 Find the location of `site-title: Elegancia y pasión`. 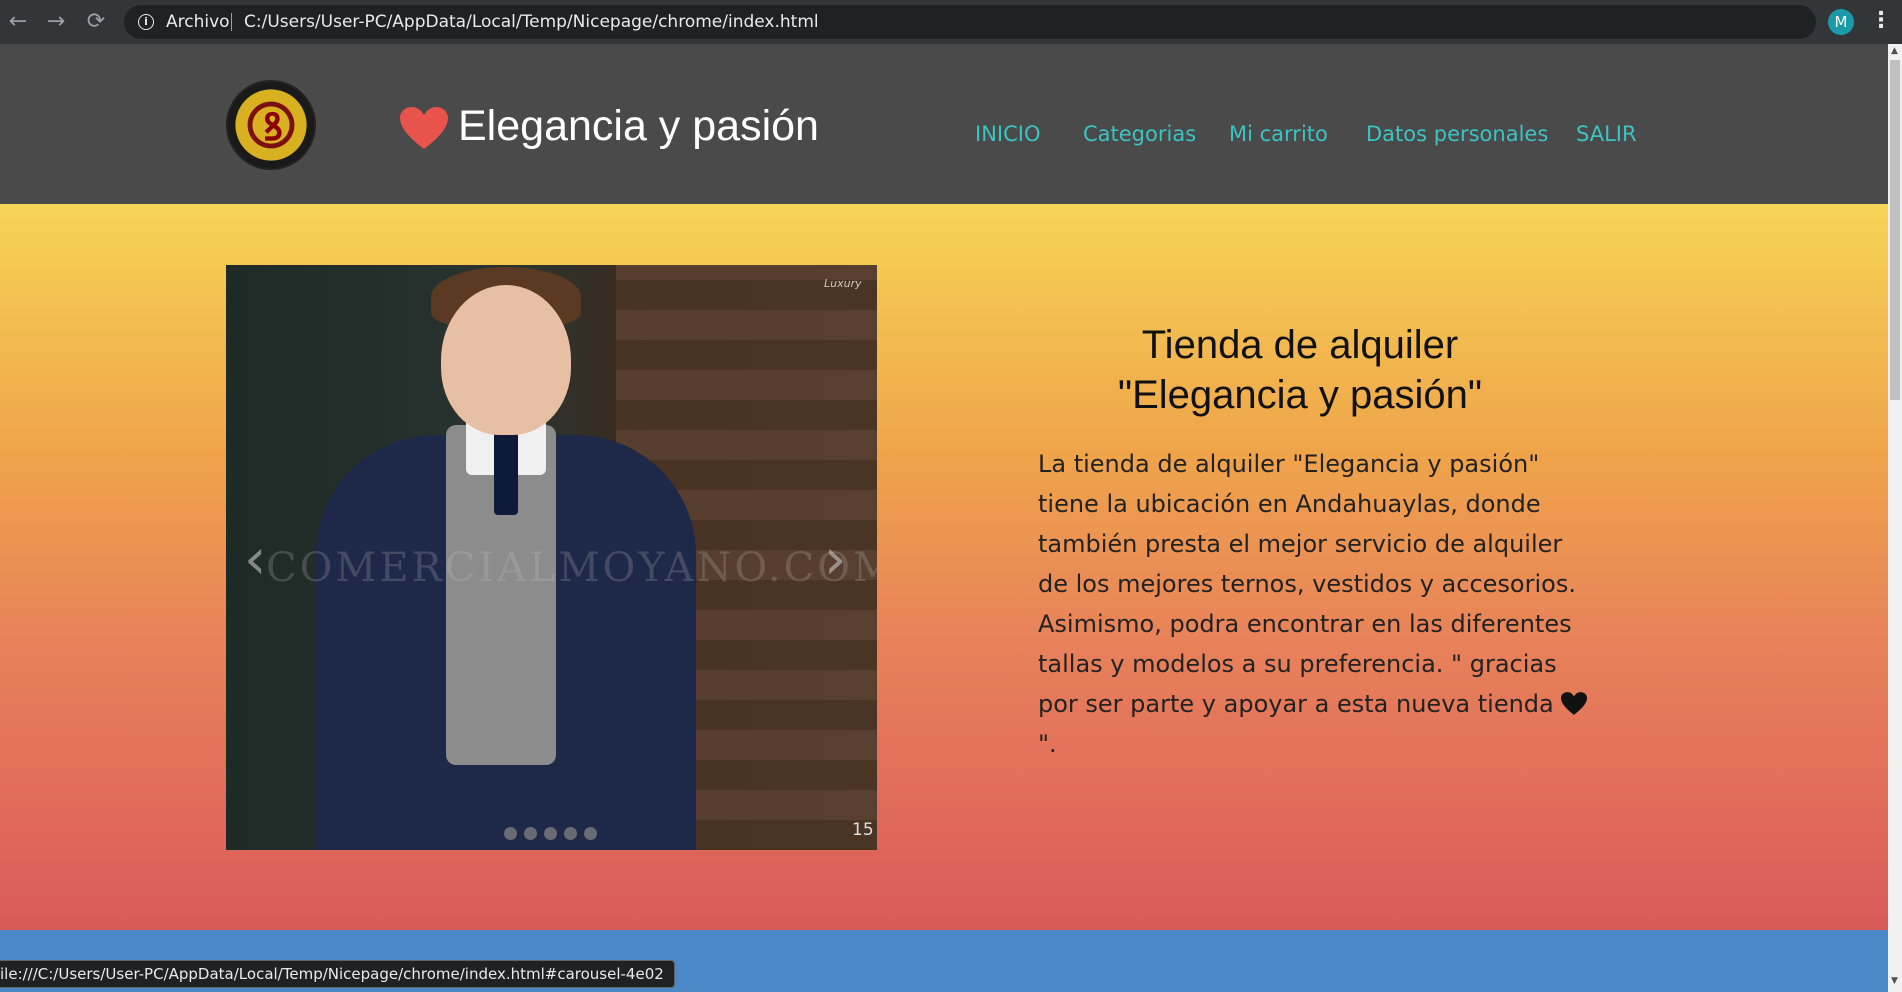

site-title: Elegancia y pasión is located at coordinates (638, 126).